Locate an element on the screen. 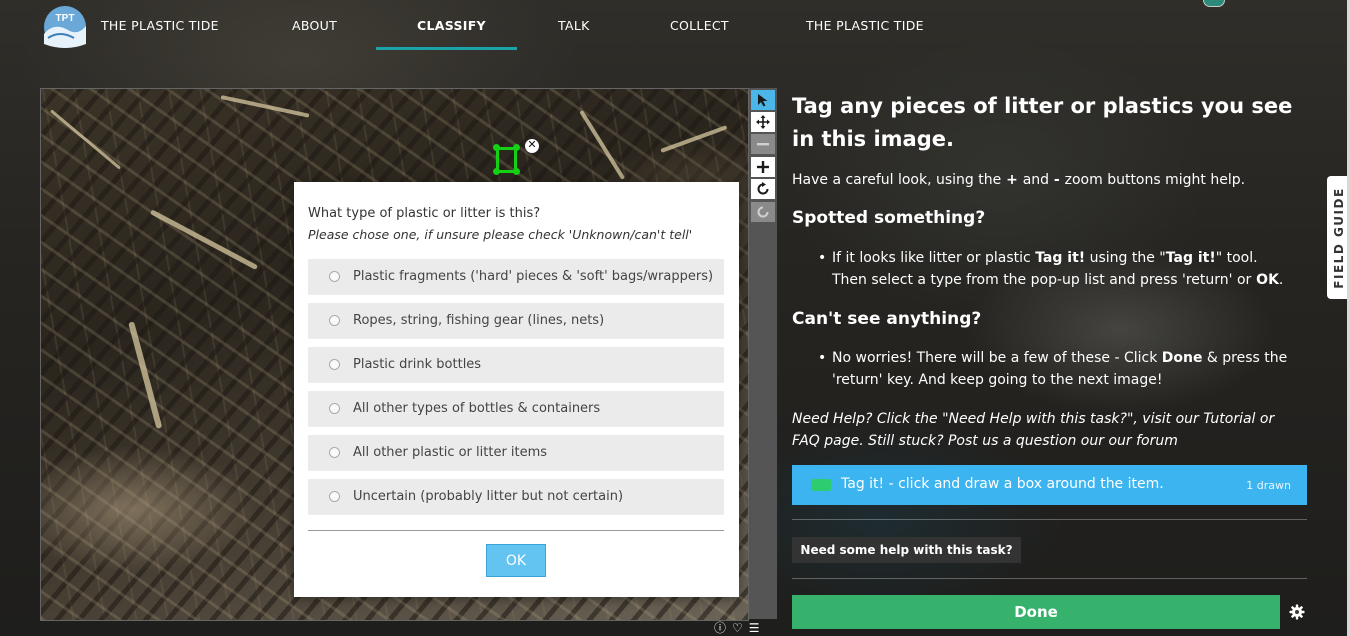  nav-collect: COLLECT is located at coordinates (699, 25).